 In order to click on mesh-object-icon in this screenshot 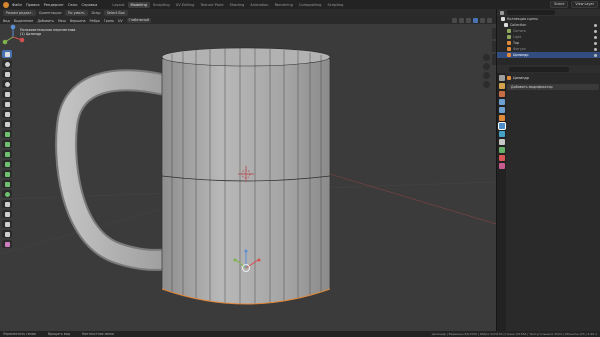, I will do `click(509, 78)`.